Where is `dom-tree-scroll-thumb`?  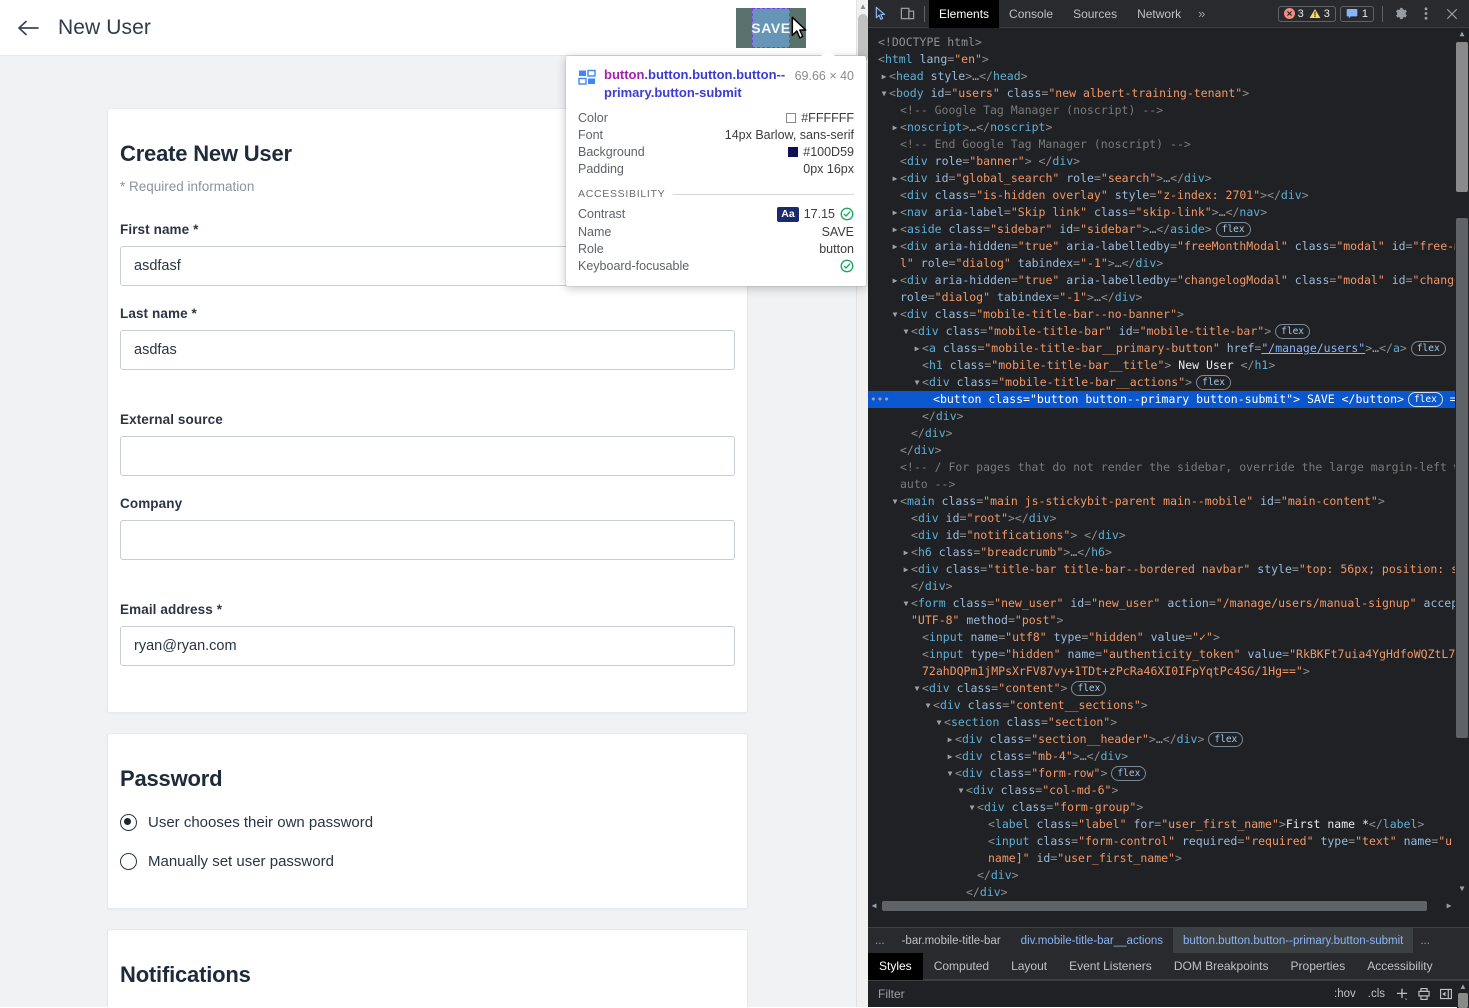
dom-tree-scroll-thumb is located at coordinates (1462, 478).